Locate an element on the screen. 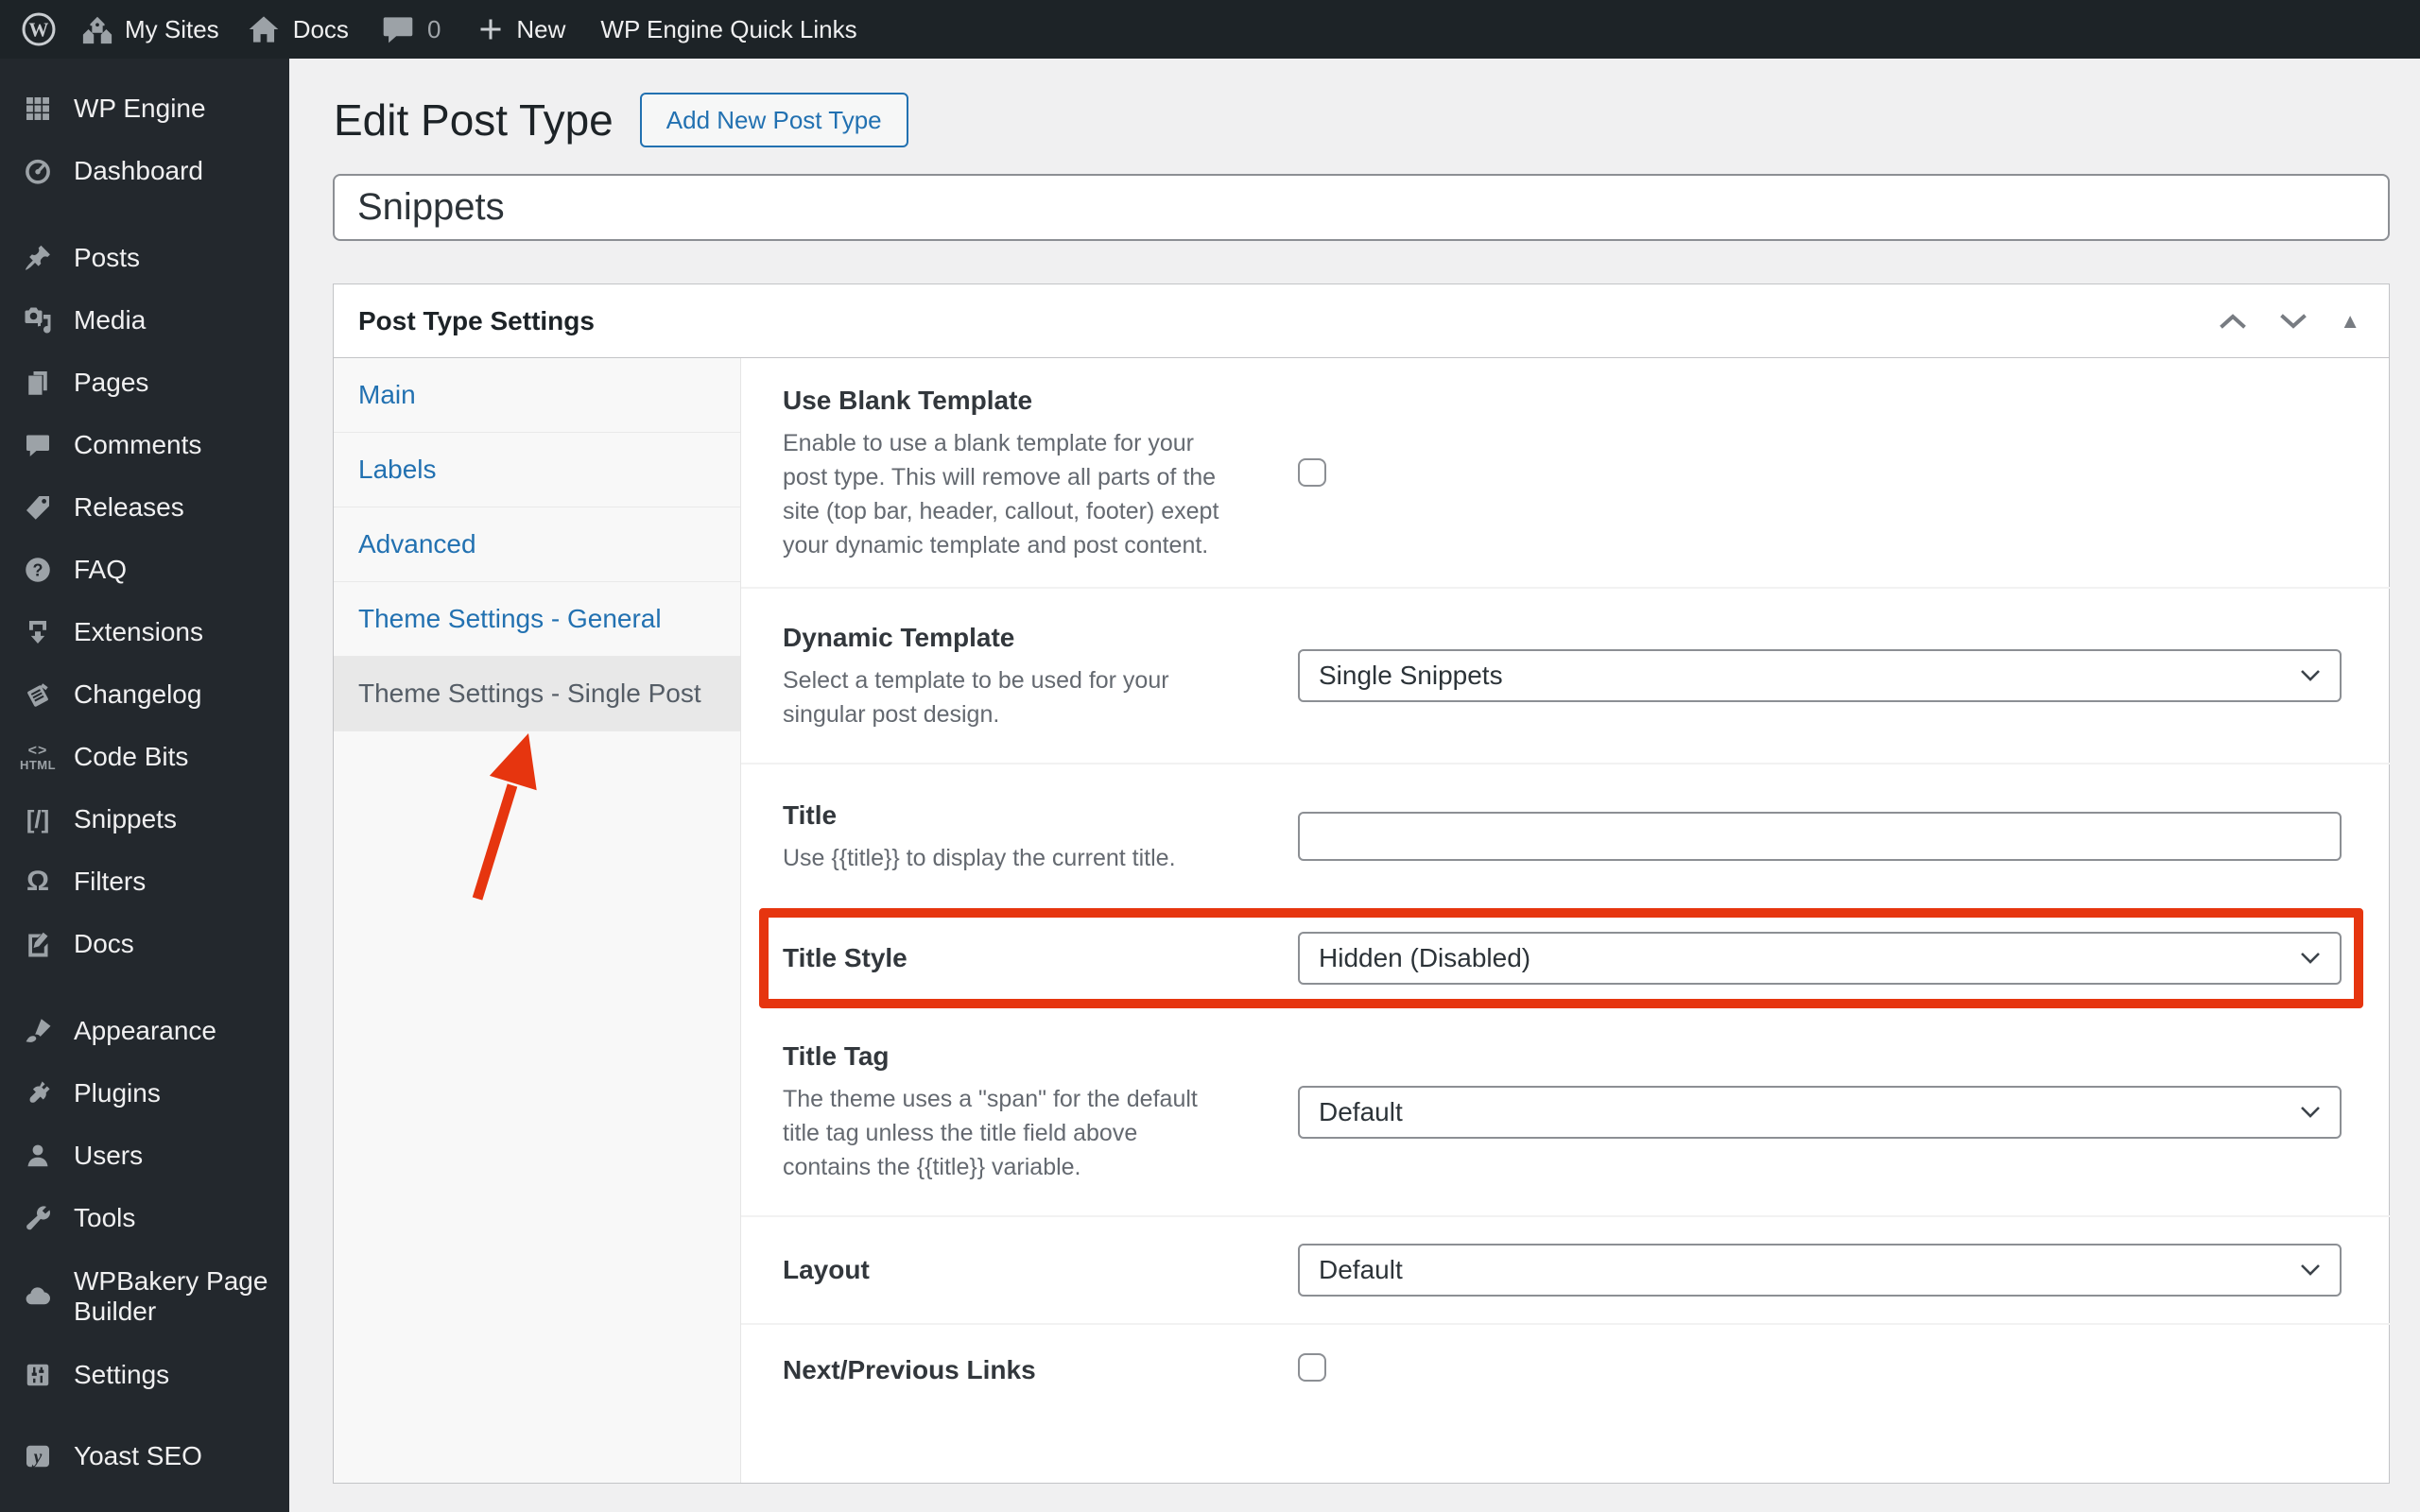 This screenshot has width=2420, height=1512. sidebar-item-users: Users is located at coordinates (145, 1156).